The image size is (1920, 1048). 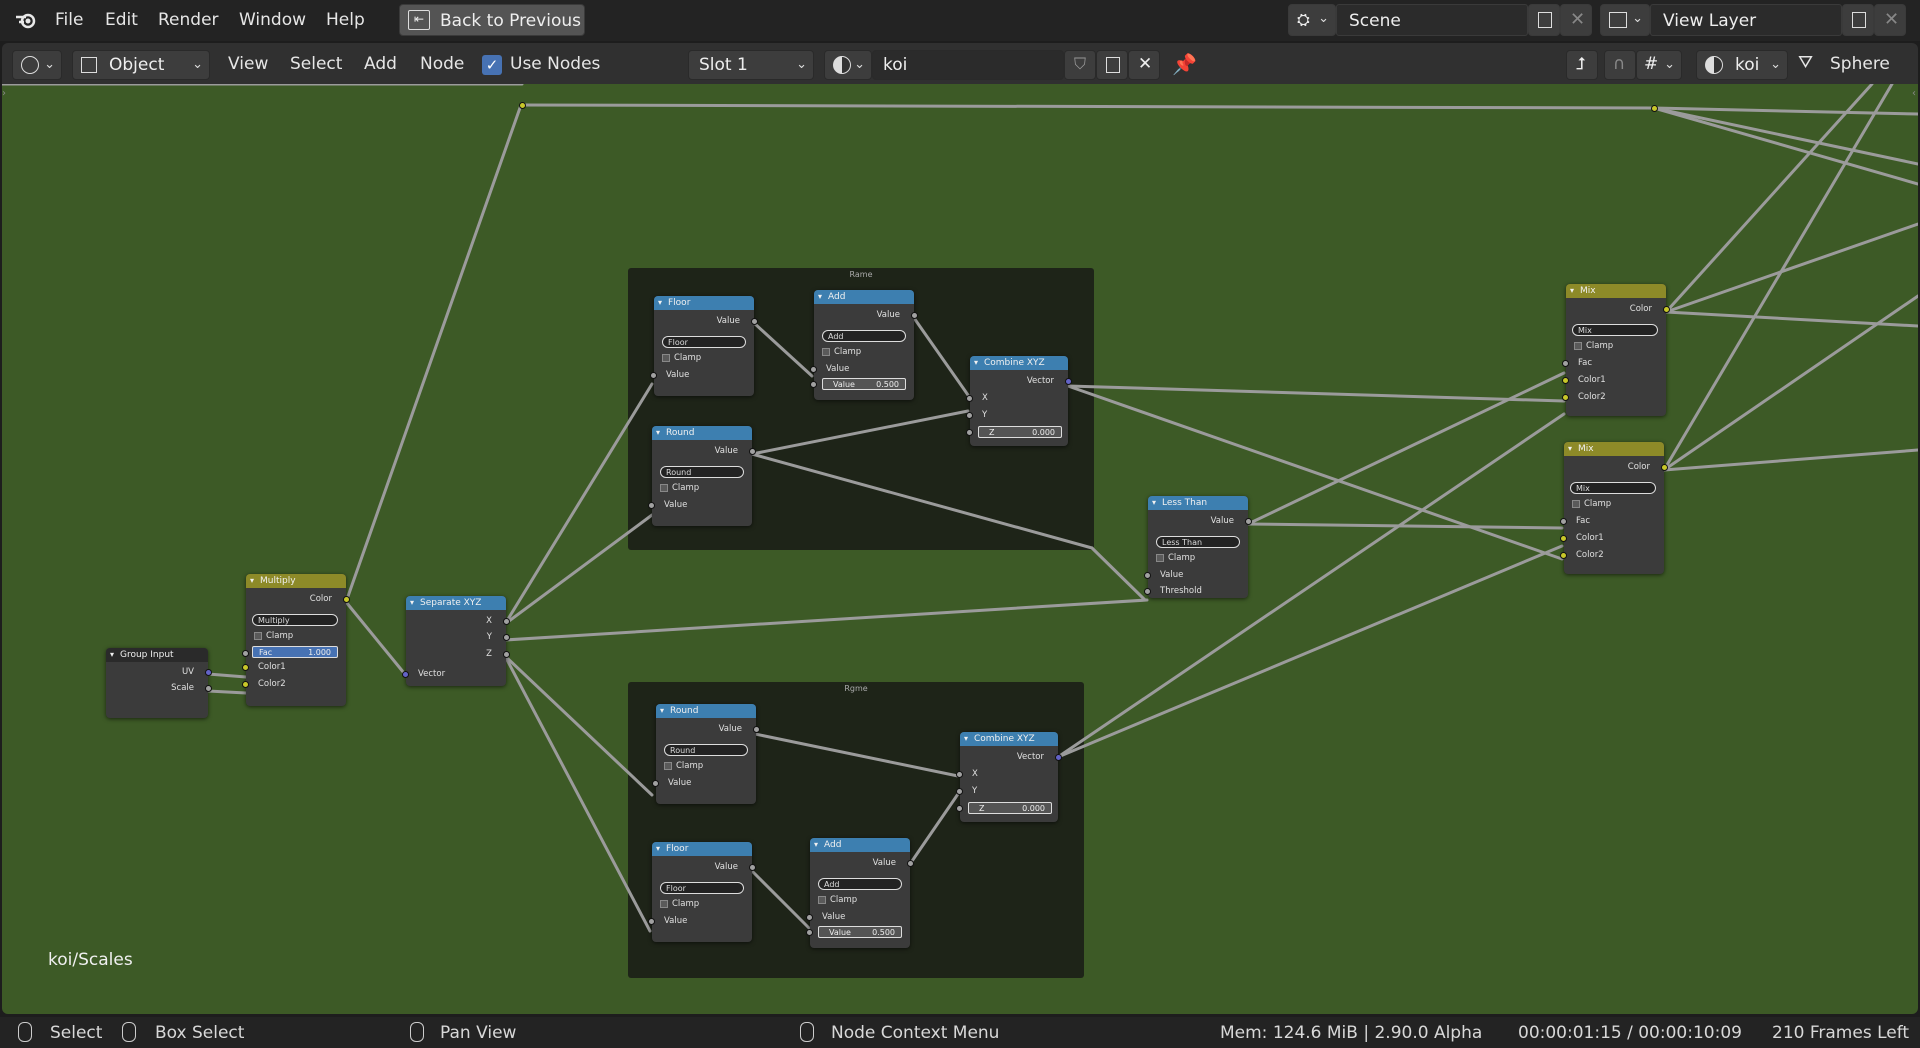 What do you see at coordinates (1858, 20) in the screenshot?
I see `view-layer-new-button` at bounding box center [1858, 20].